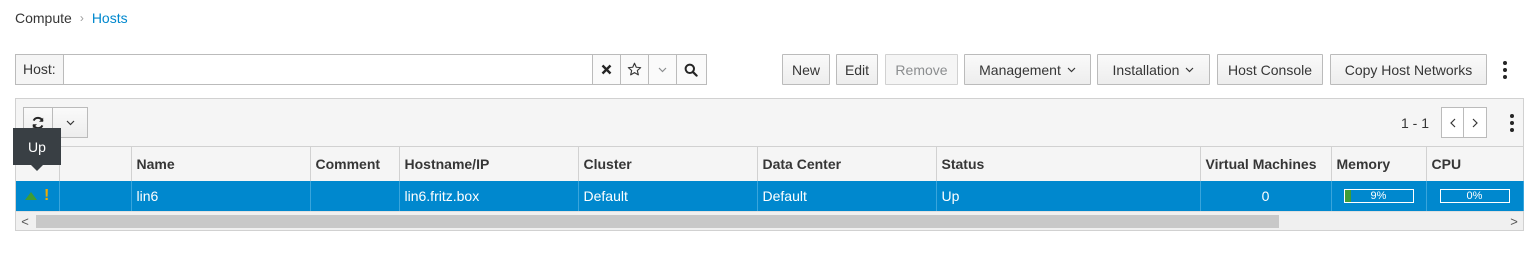  I want to click on breadcrumb-compute: Compute, so click(43, 18).